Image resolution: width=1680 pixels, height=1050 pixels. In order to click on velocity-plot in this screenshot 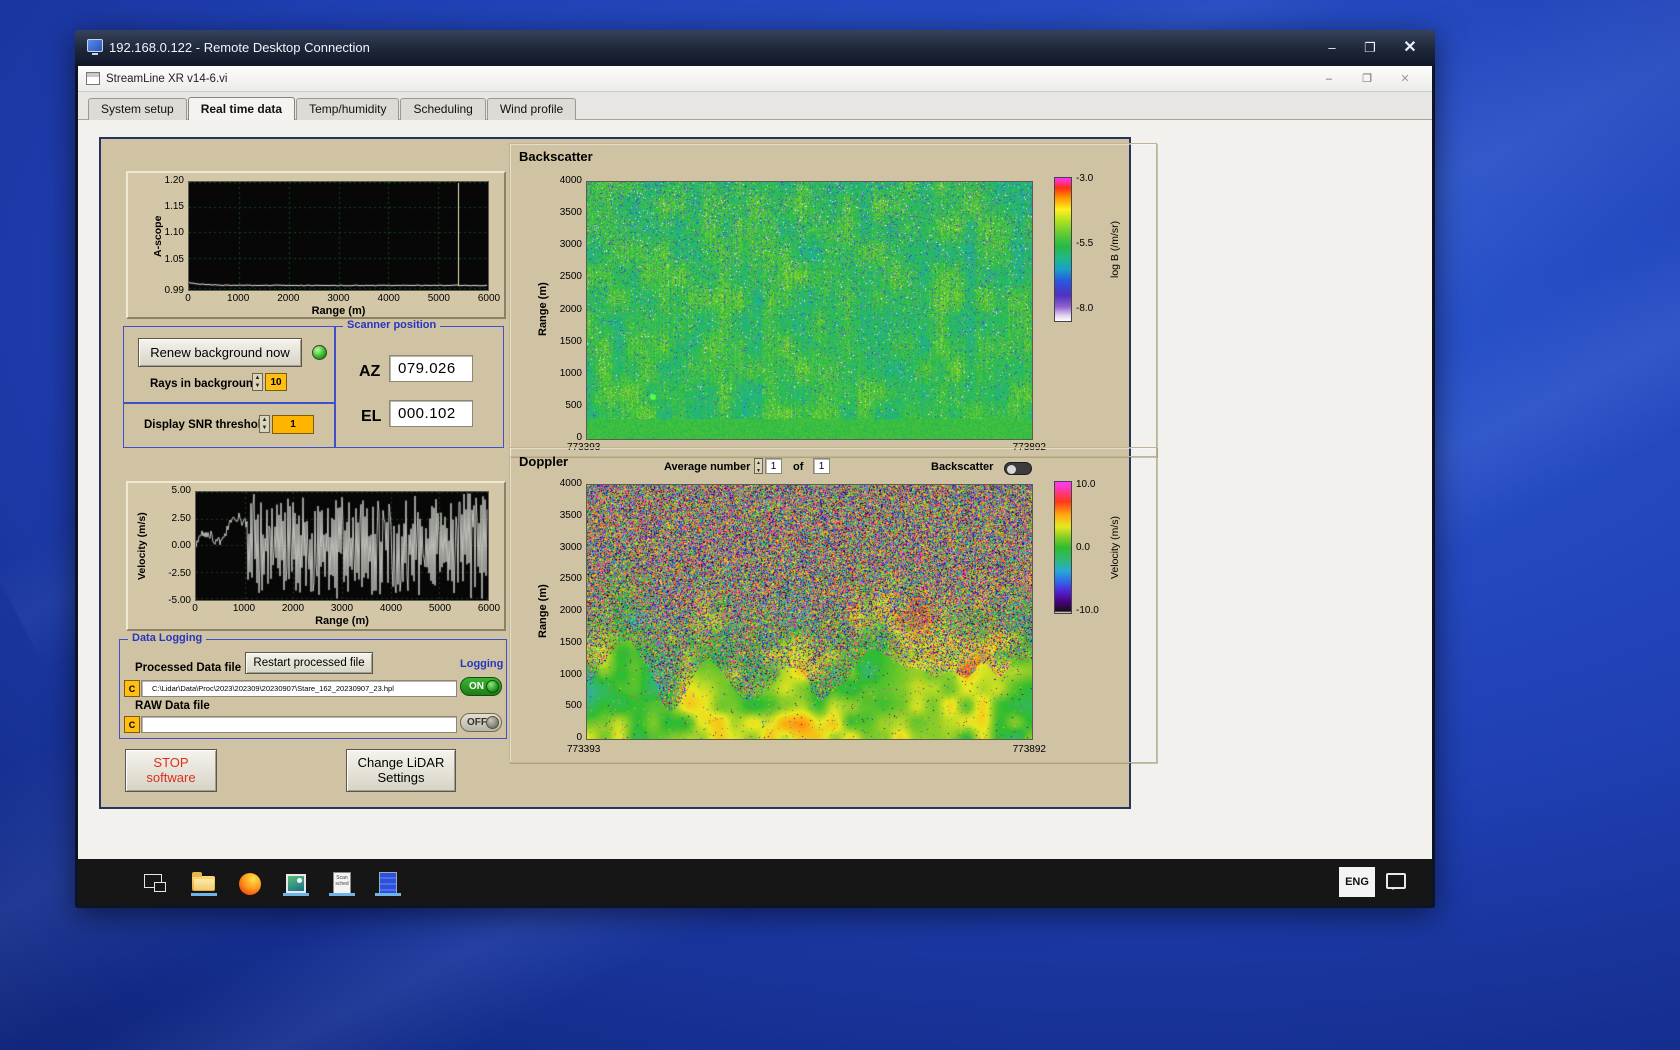, I will do `click(342, 546)`.